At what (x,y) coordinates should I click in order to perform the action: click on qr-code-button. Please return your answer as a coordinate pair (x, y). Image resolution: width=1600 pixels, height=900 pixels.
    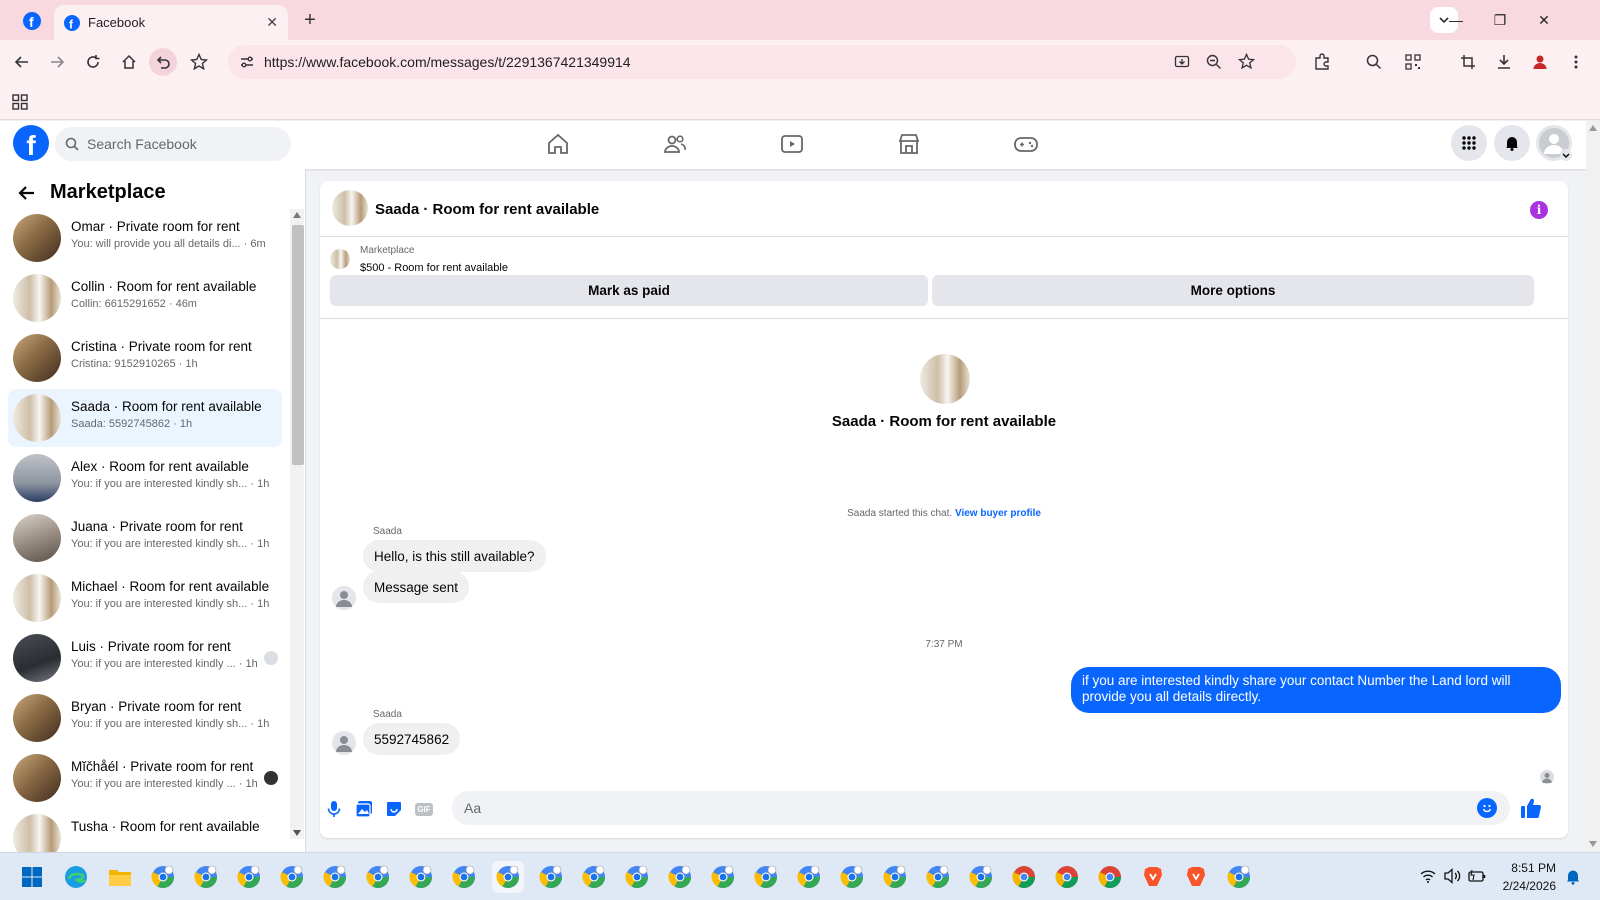
    Looking at the image, I should click on (1413, 62).